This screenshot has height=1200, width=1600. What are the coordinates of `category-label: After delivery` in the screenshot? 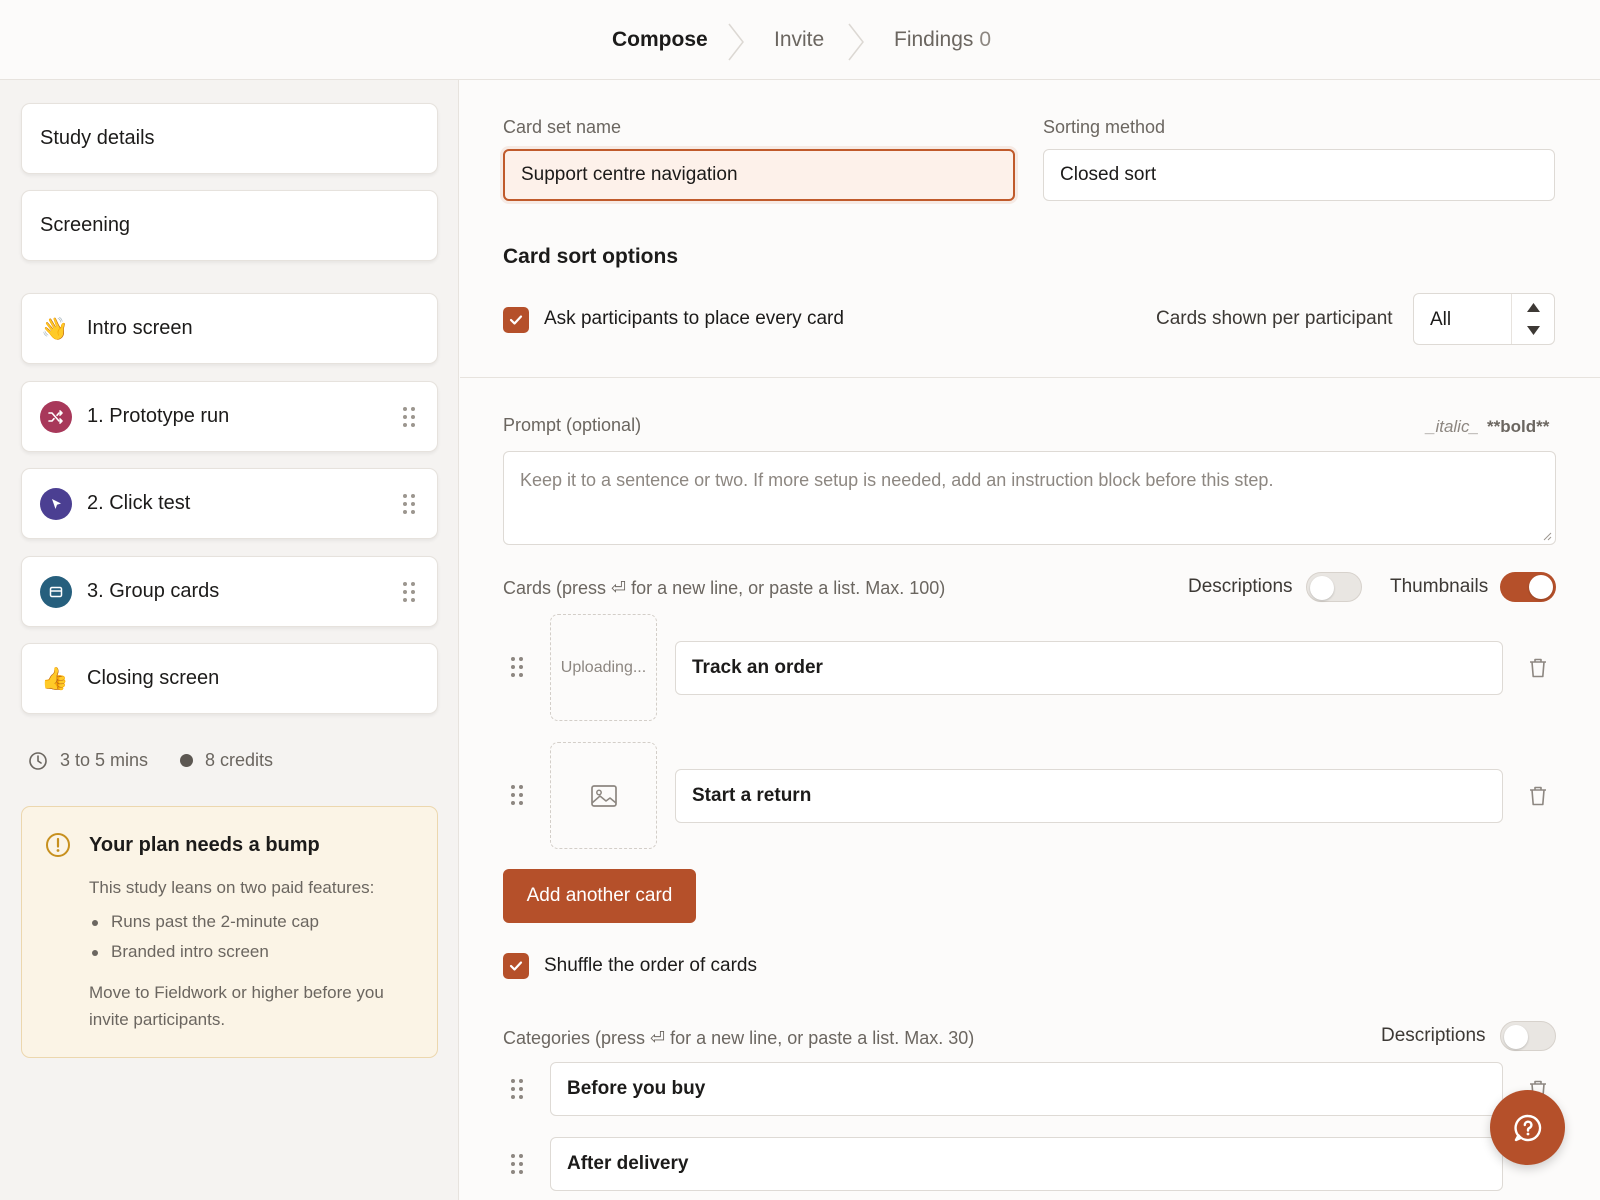 It's located at (628, 1163).